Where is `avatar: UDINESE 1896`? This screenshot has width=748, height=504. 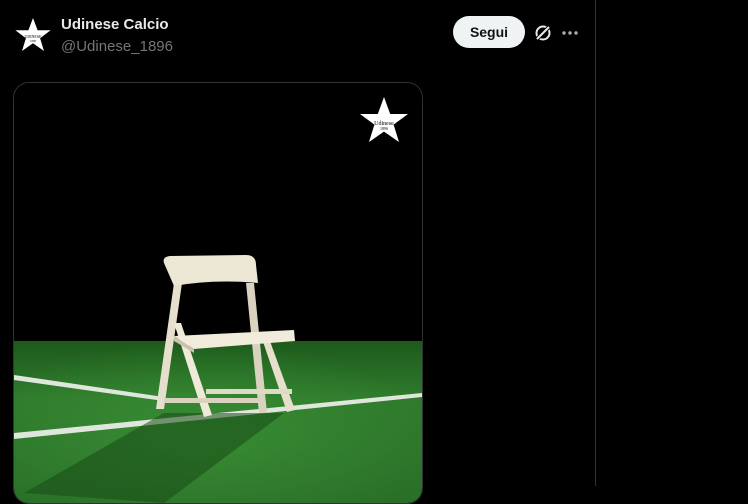 avatar: UDINESE 1896 is located at coordinates (33, 36).